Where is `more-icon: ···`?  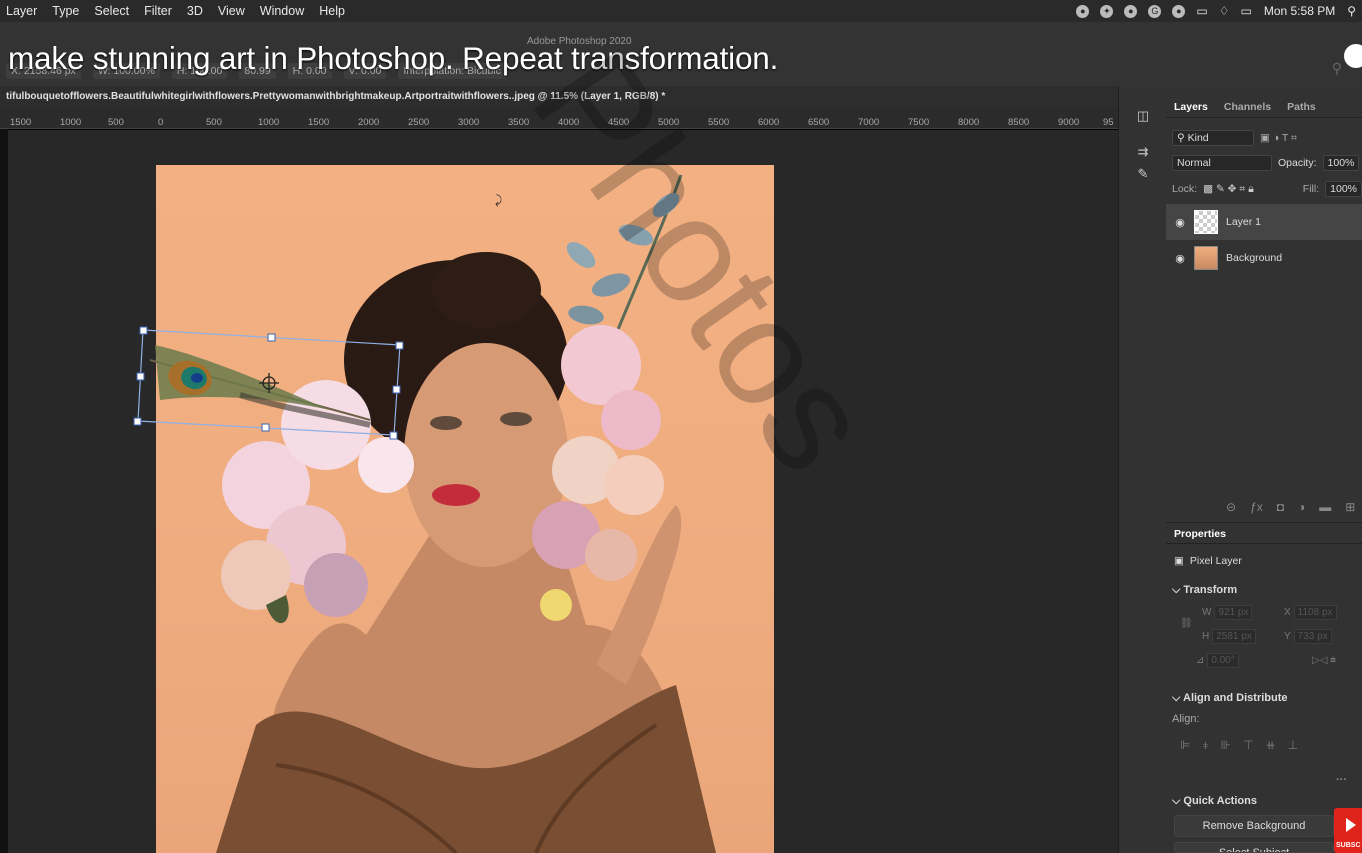 more-icon: ··· is located at coordinates (1341, 780).